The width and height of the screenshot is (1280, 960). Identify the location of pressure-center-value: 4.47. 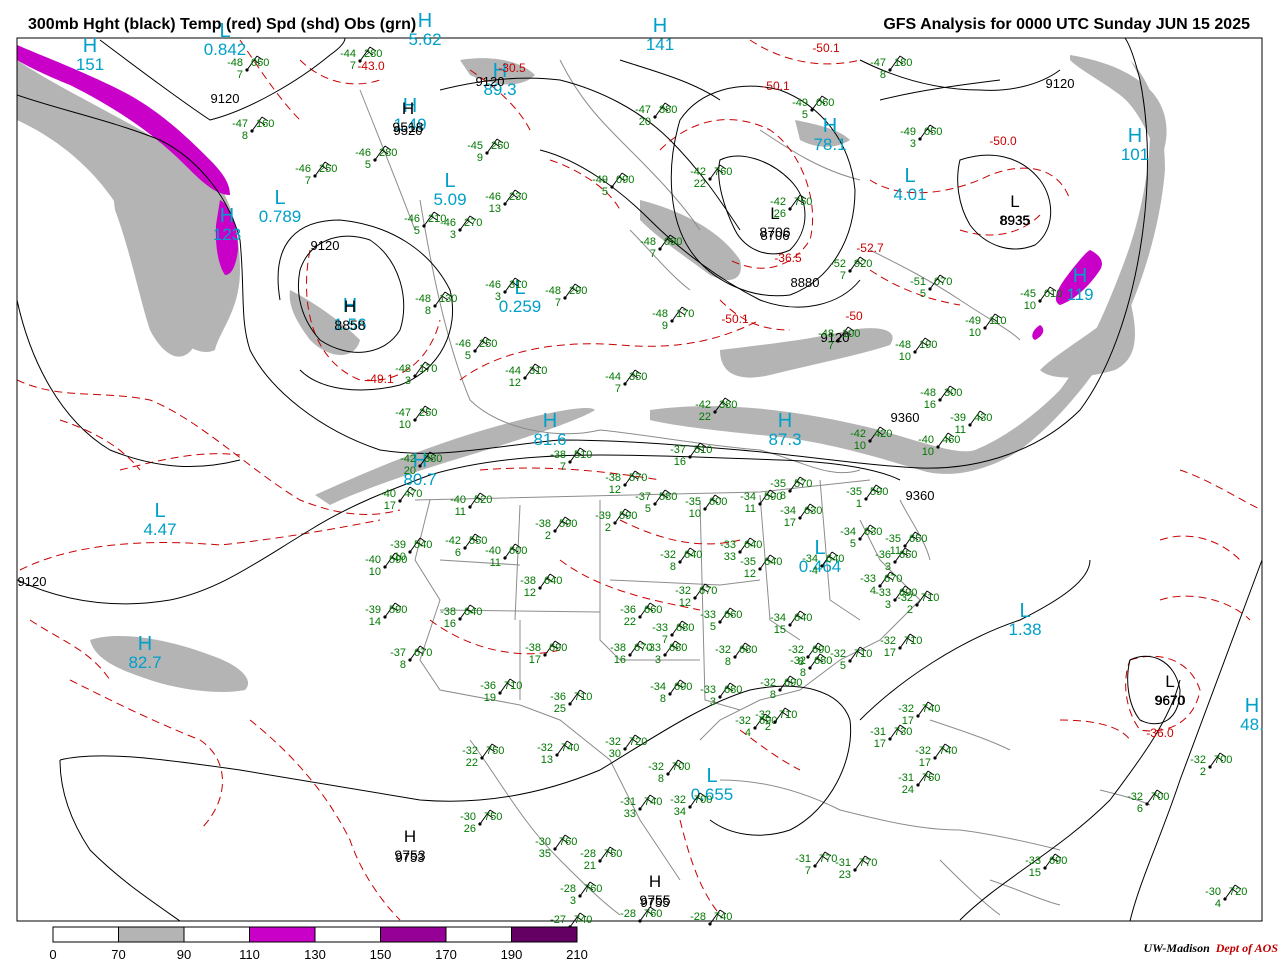
(159, 529).